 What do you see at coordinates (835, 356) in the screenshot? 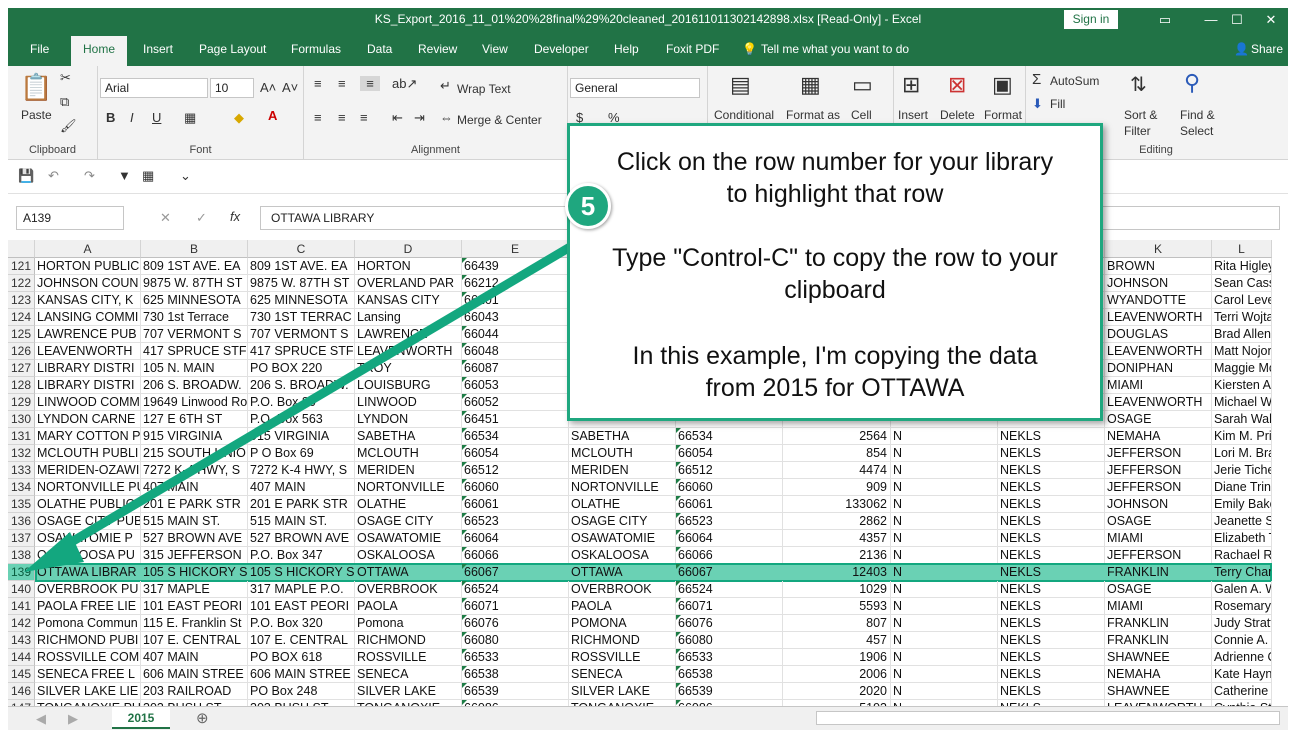
I see `callout-line-5: In this example, I'm copying the data` at bounding box center [835, 356].